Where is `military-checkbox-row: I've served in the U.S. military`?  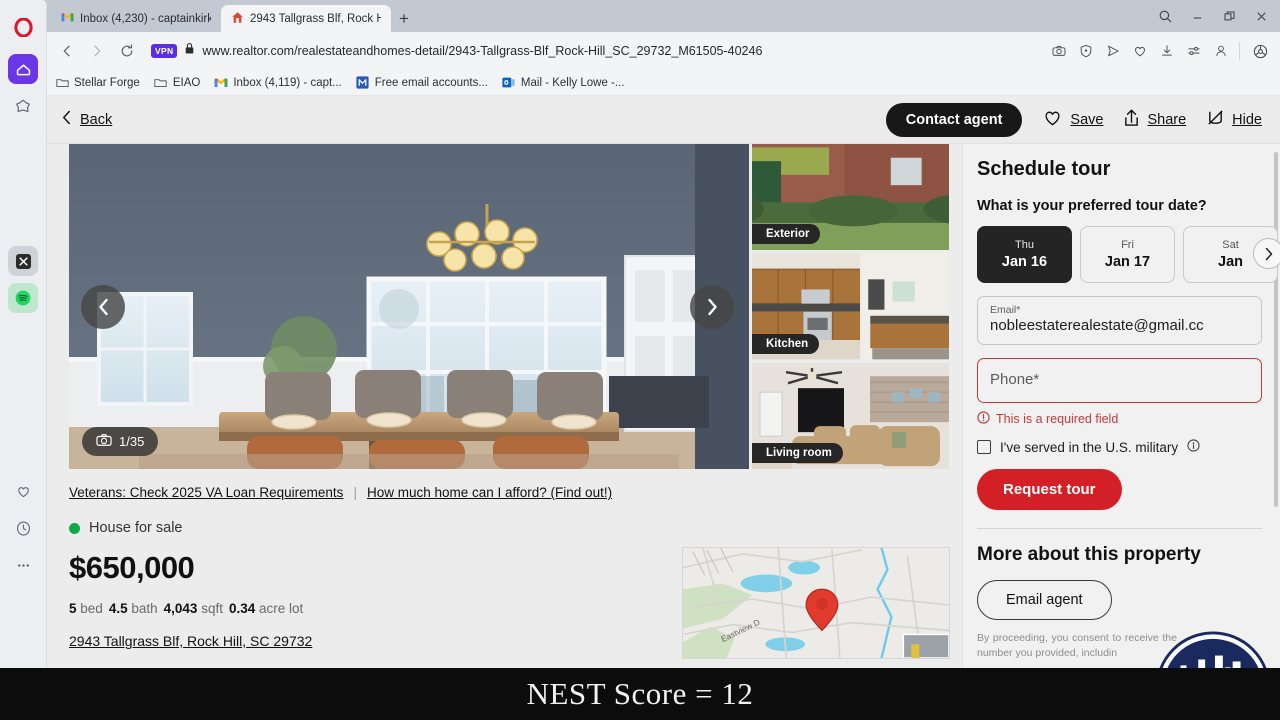
military-checkbox-row: I've served in the U.S. military is located at coordinates (1119, 447).